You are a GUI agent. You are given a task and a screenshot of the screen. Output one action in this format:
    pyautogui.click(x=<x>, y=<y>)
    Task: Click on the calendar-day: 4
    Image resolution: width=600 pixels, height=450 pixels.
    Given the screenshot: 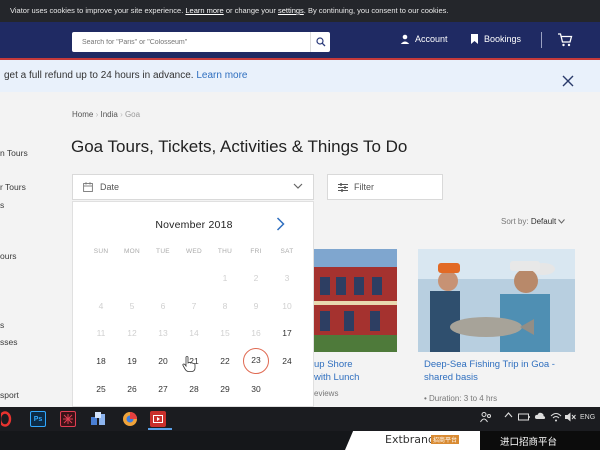 What is the action you would take?
    pyautogui.click(x=101, y=306)
    